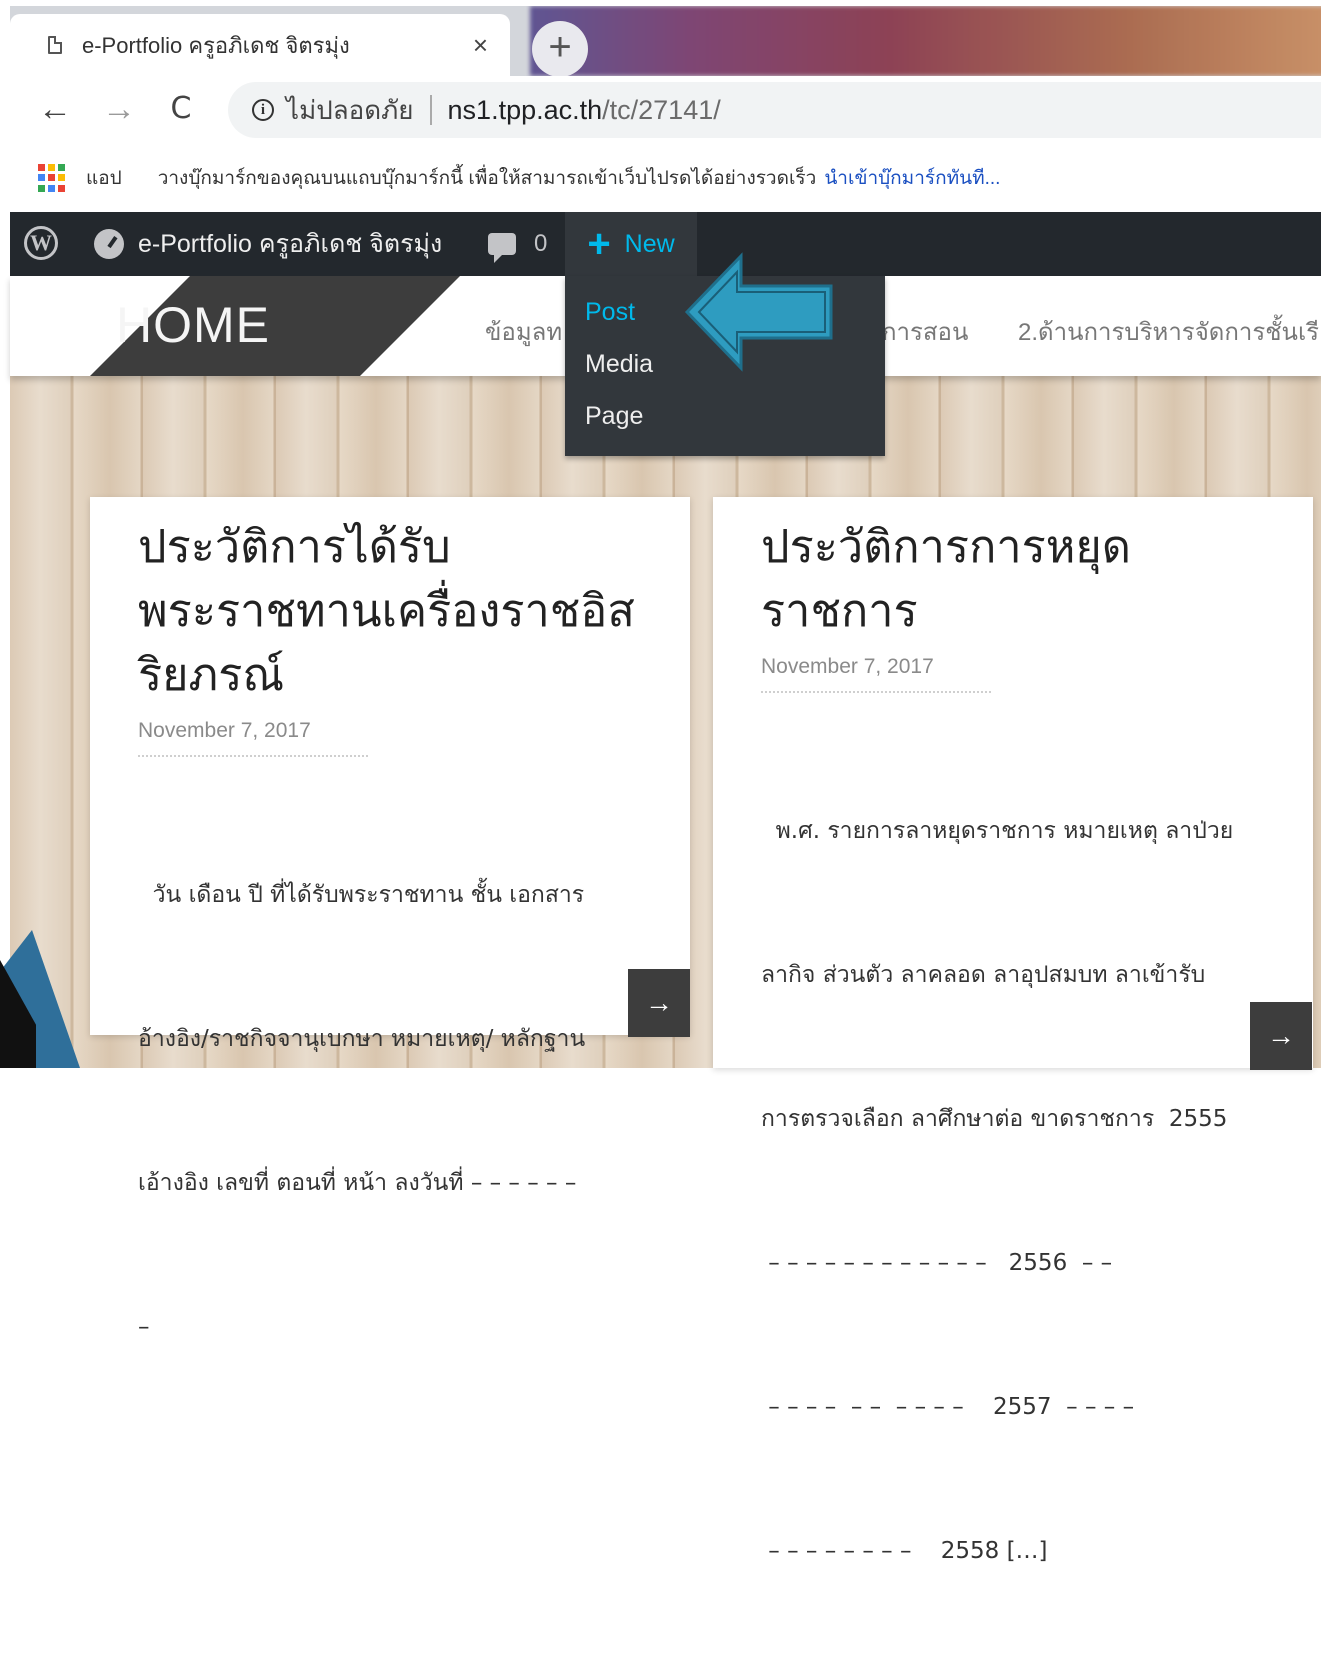  I want to click on excerpt-line: การตรวจเลือก ลาศึกษาต่อ ขาดราชการ 2555, so click(994, 1119).